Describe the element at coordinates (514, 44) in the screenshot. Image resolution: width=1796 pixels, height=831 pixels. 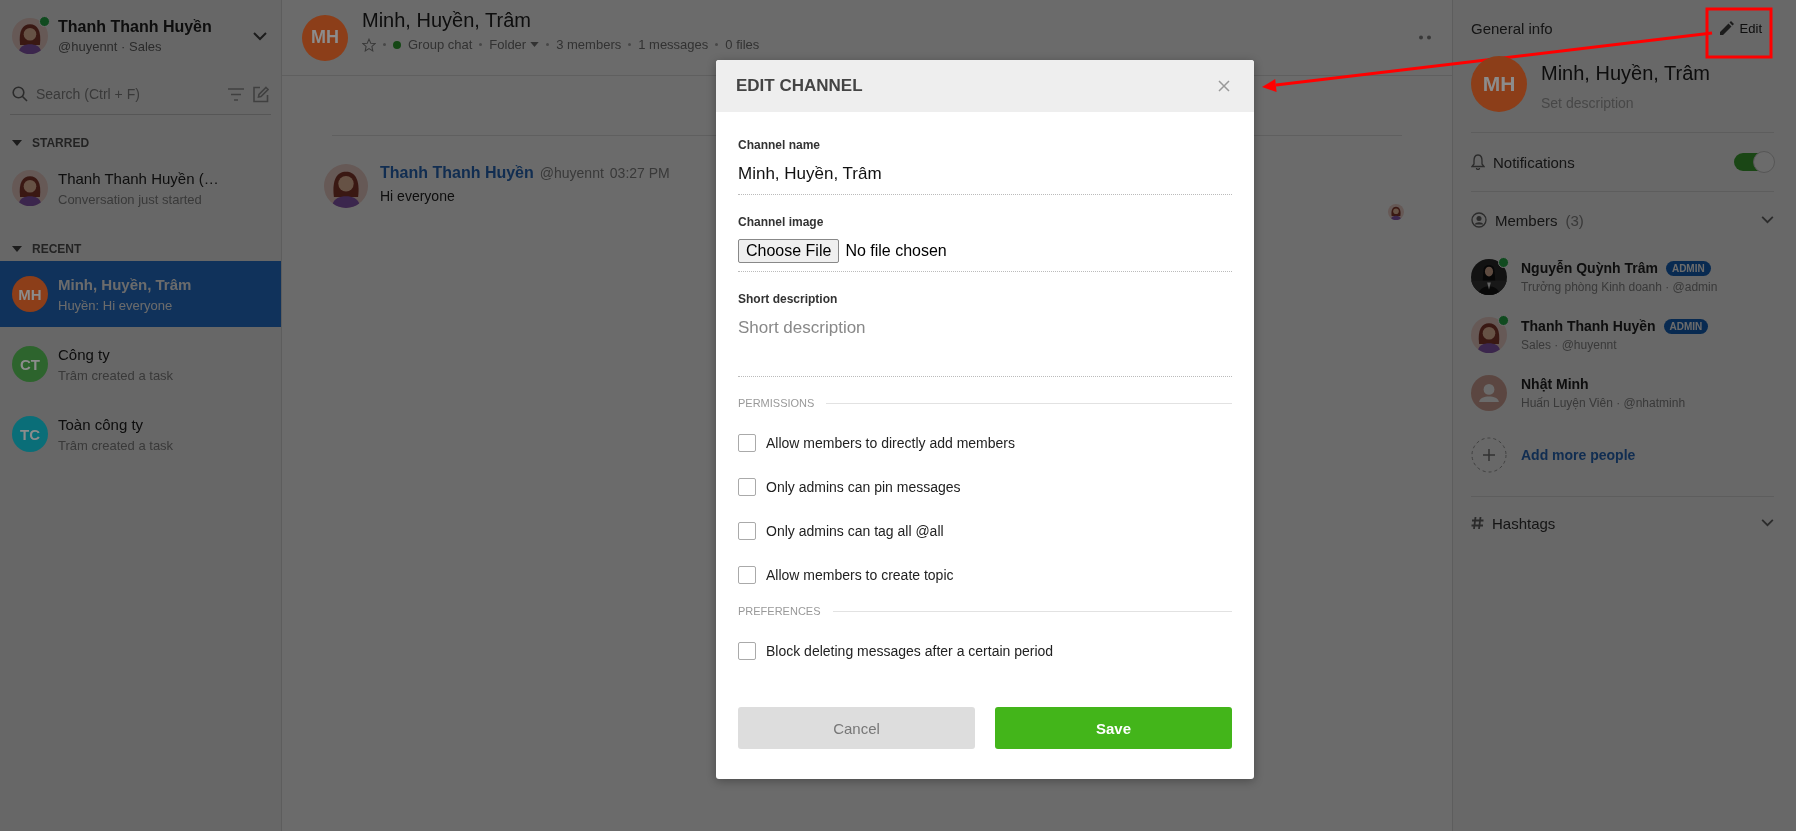
I see `folder-dropdown: Folder` at that location.